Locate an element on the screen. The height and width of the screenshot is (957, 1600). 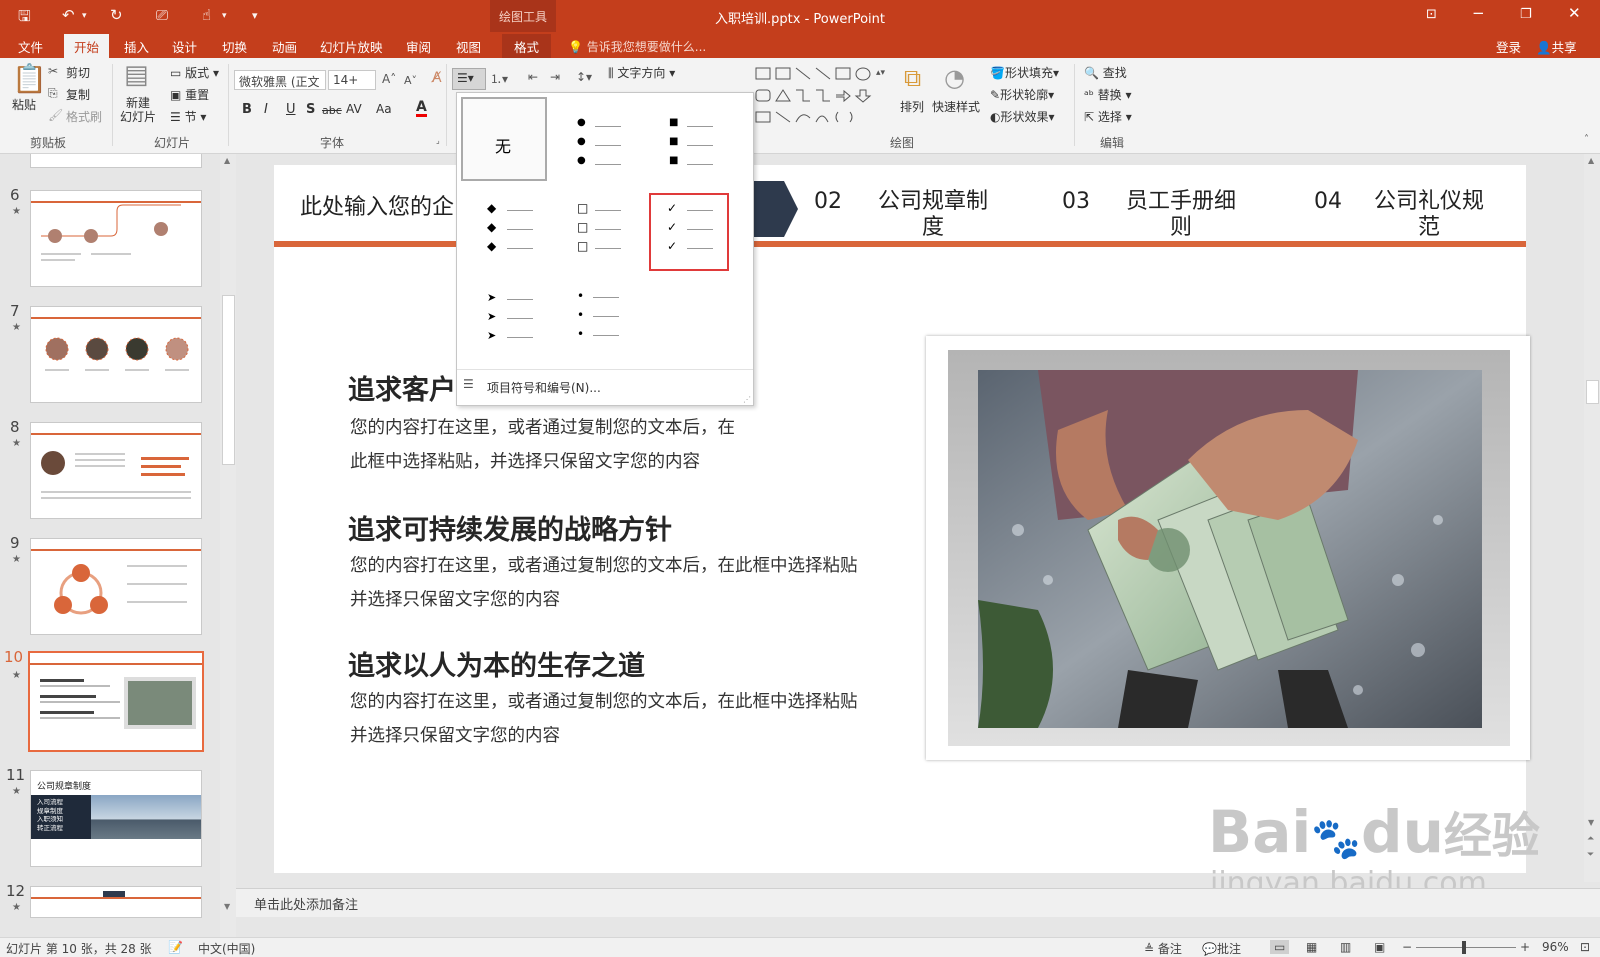
tab-animations: 动画 is located at coordinates (284, 46).